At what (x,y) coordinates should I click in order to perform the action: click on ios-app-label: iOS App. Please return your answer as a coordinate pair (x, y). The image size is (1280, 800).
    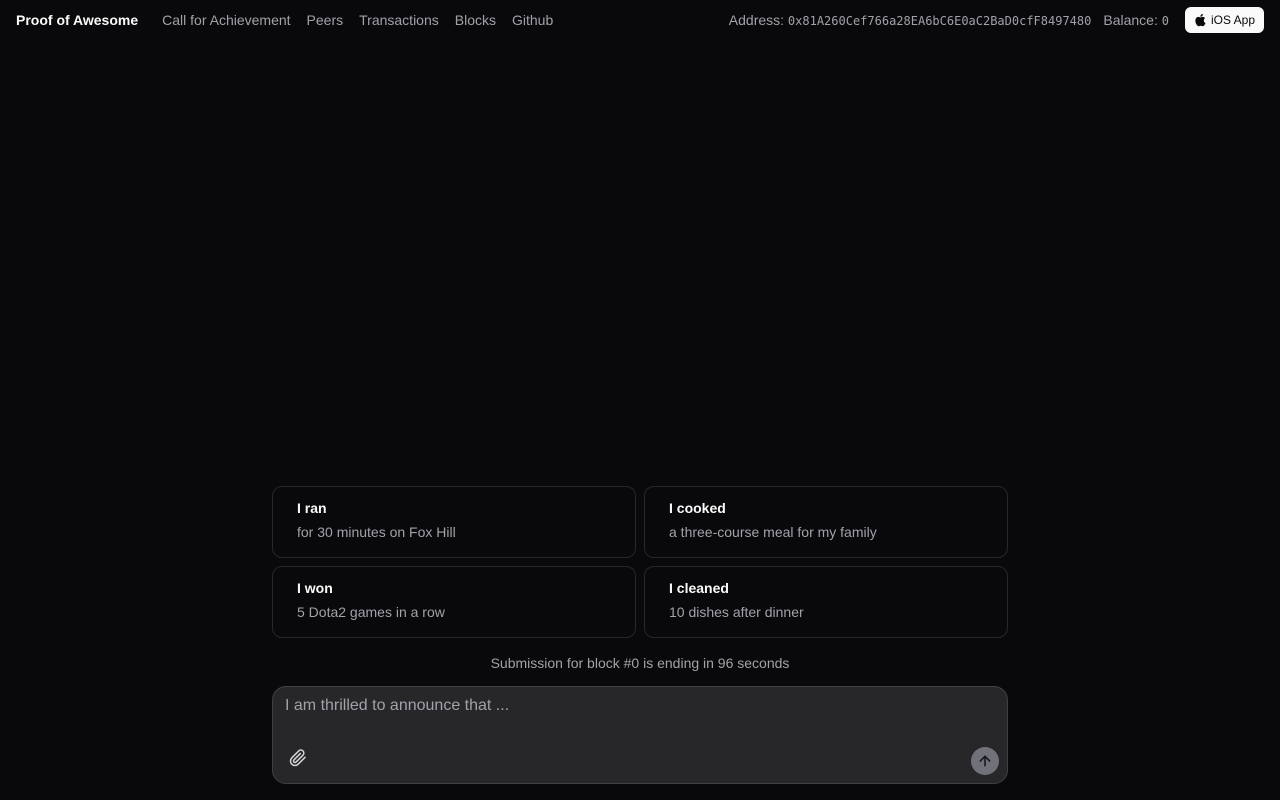
    Looking at the image, I should click on (1232, 20).